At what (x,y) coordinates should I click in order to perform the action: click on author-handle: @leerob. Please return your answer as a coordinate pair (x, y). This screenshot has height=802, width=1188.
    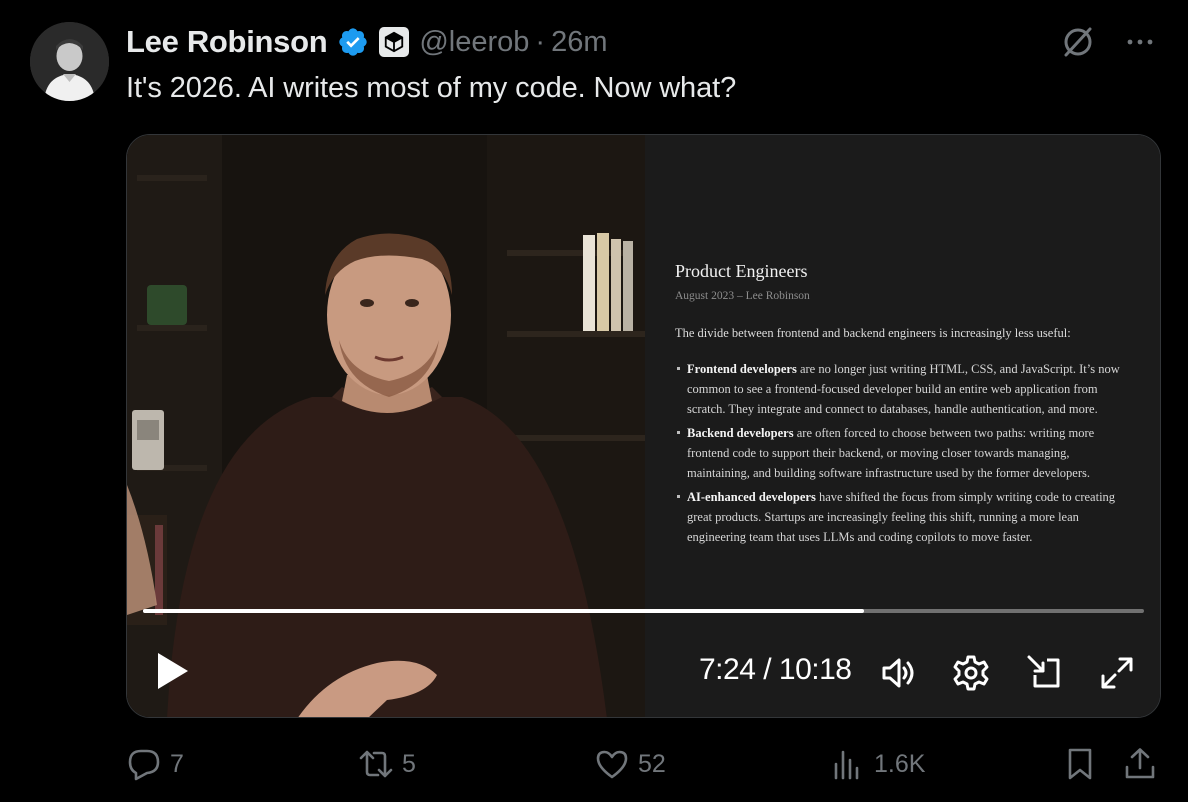
    Looking at the image, I should click on (474, 42).